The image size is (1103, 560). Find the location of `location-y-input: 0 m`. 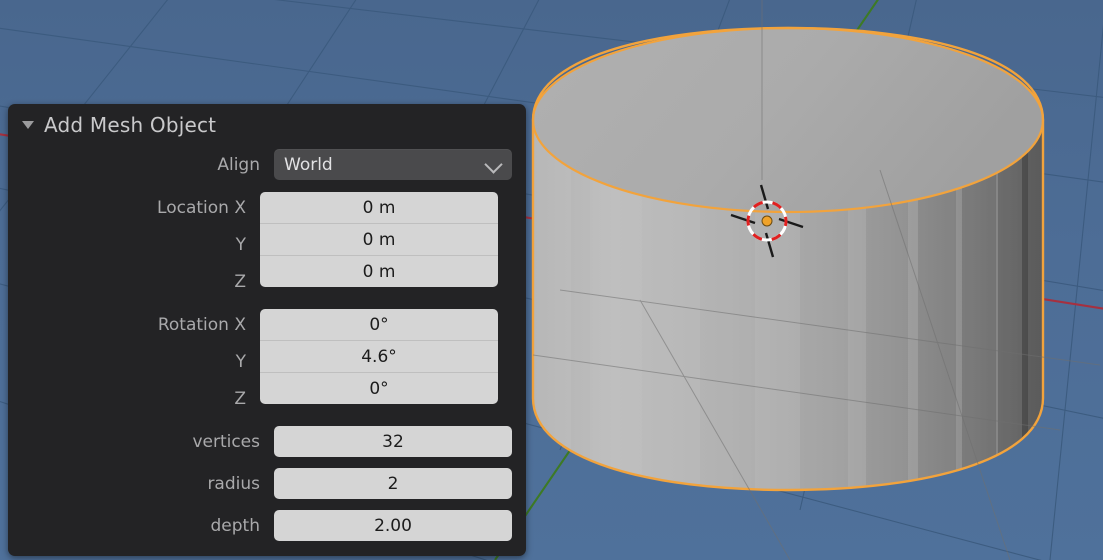

location-y-input: 0 m is located at coordinates (379, 239).